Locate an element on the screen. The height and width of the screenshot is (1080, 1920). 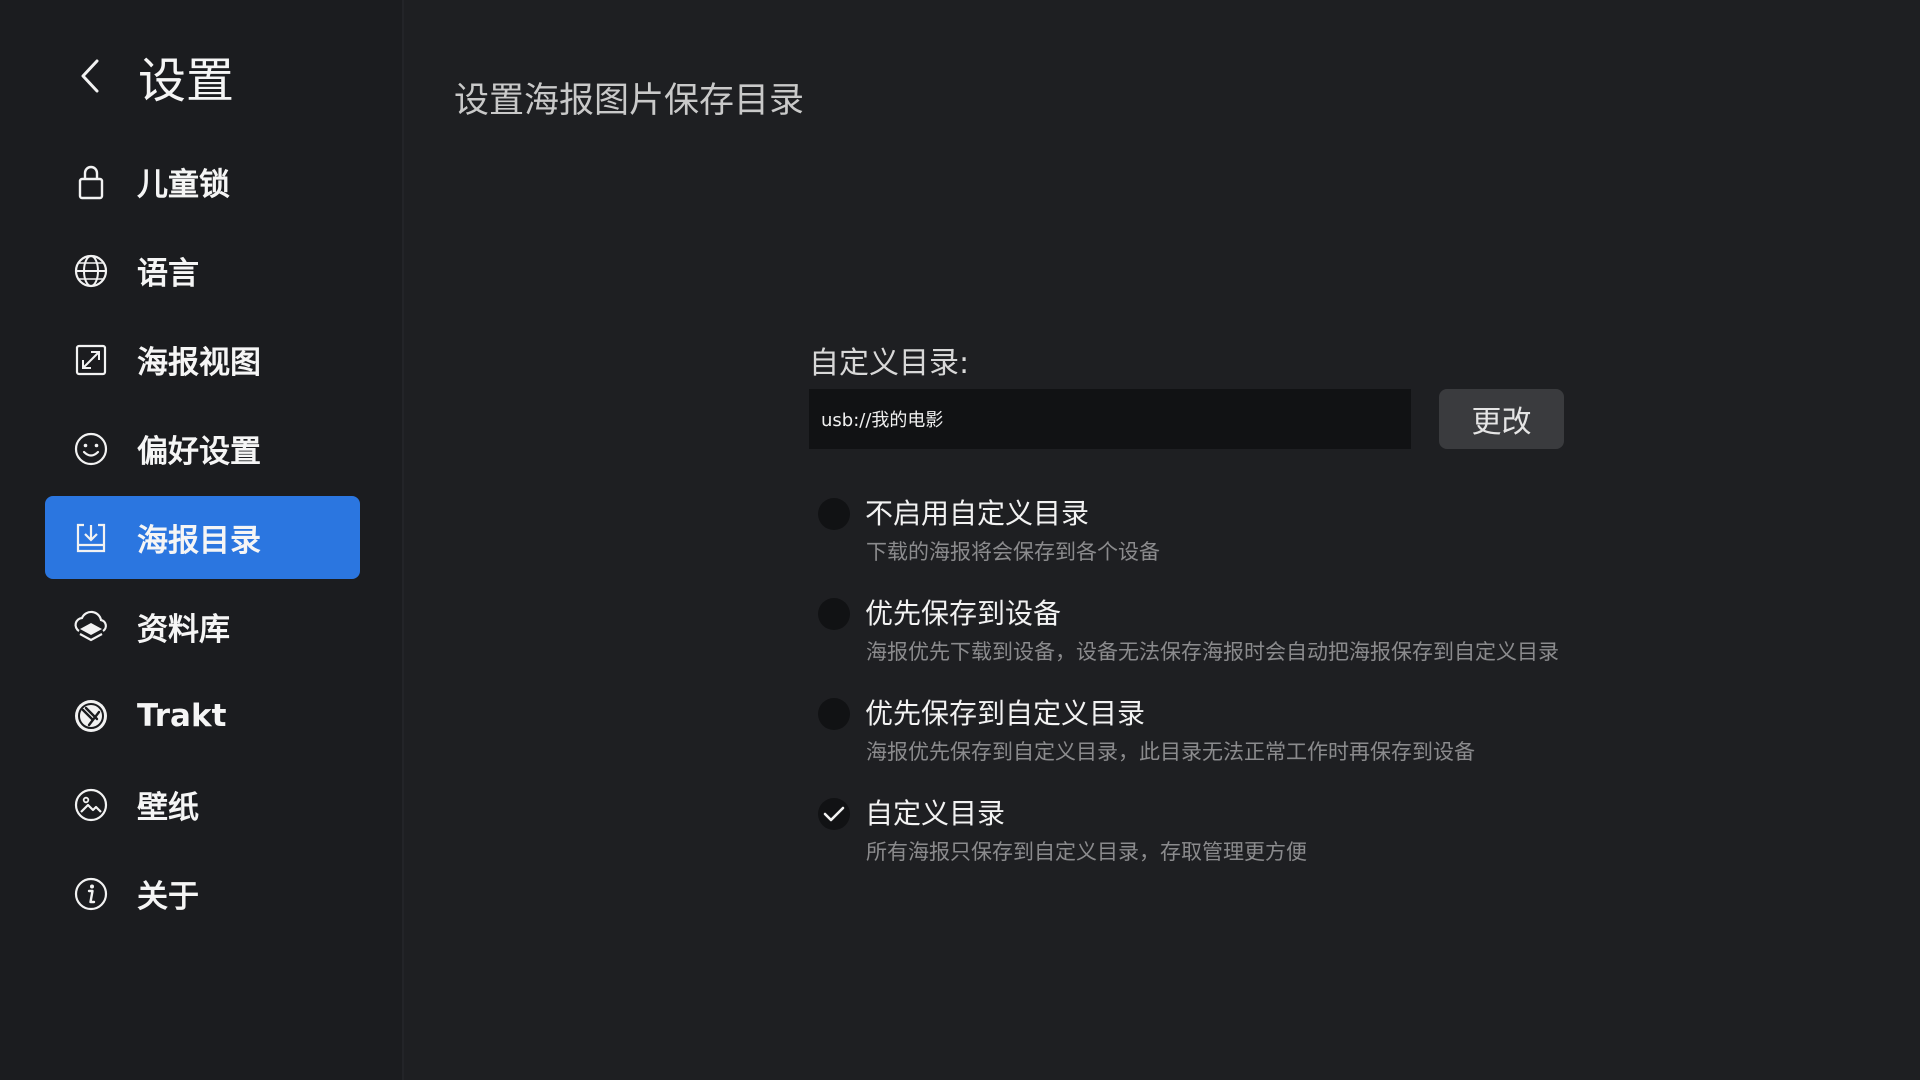
sidebar-item-preferences: 偏好设置 is located at coordinates (202, 448).